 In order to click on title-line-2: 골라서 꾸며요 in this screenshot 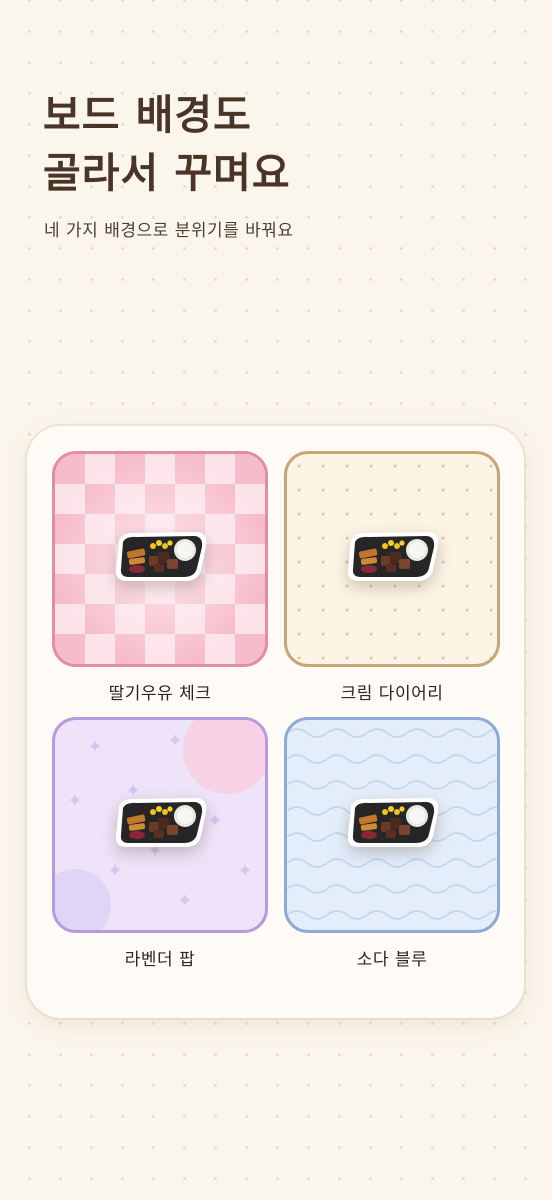, I will do `click(167, 173)`.